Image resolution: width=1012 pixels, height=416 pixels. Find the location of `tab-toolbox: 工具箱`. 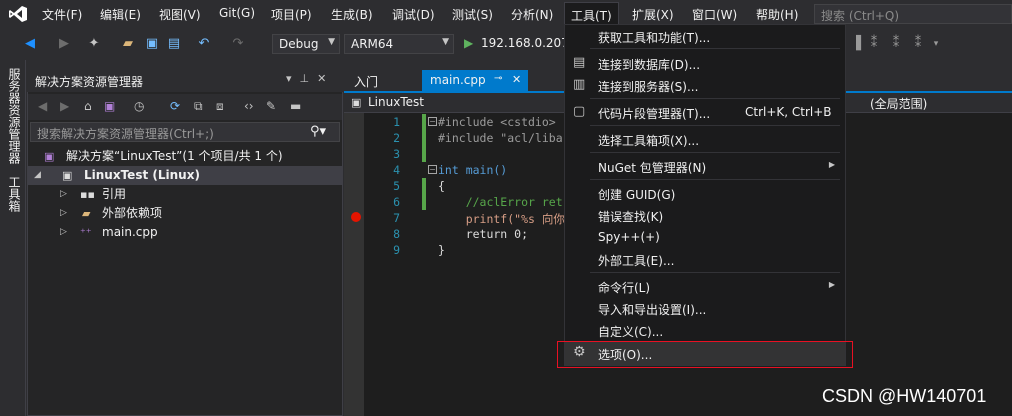

tab-toolbox: 工具箱 is located at coordinates (14, 194).